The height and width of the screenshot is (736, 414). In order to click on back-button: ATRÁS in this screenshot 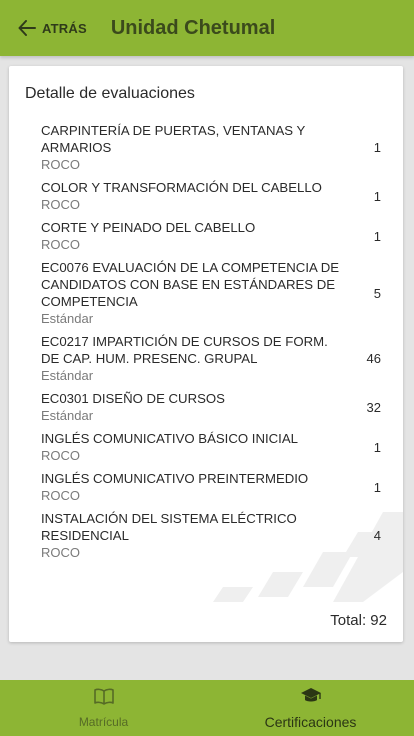, I will do `click(52, 28)`.